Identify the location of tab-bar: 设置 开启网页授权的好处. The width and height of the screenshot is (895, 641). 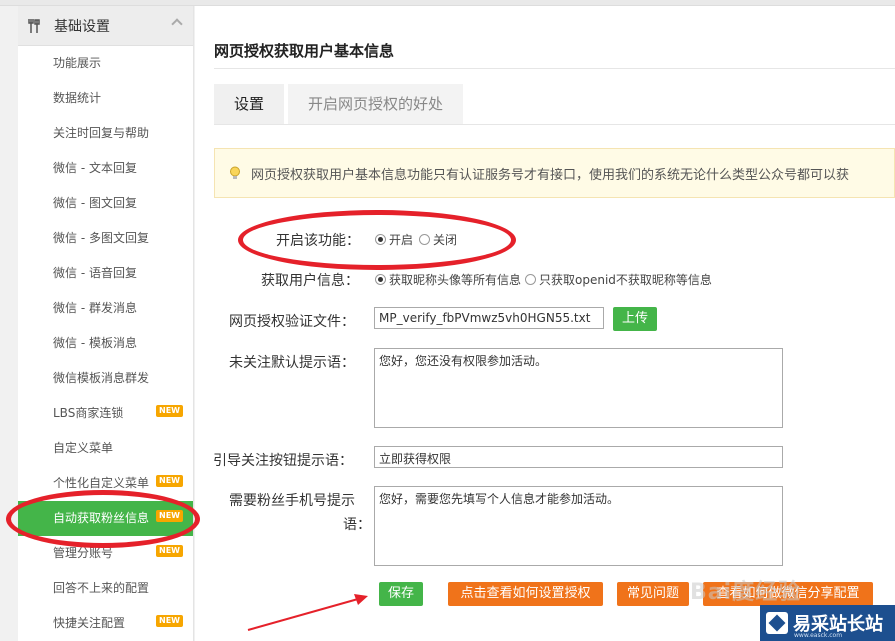
(340, 104).